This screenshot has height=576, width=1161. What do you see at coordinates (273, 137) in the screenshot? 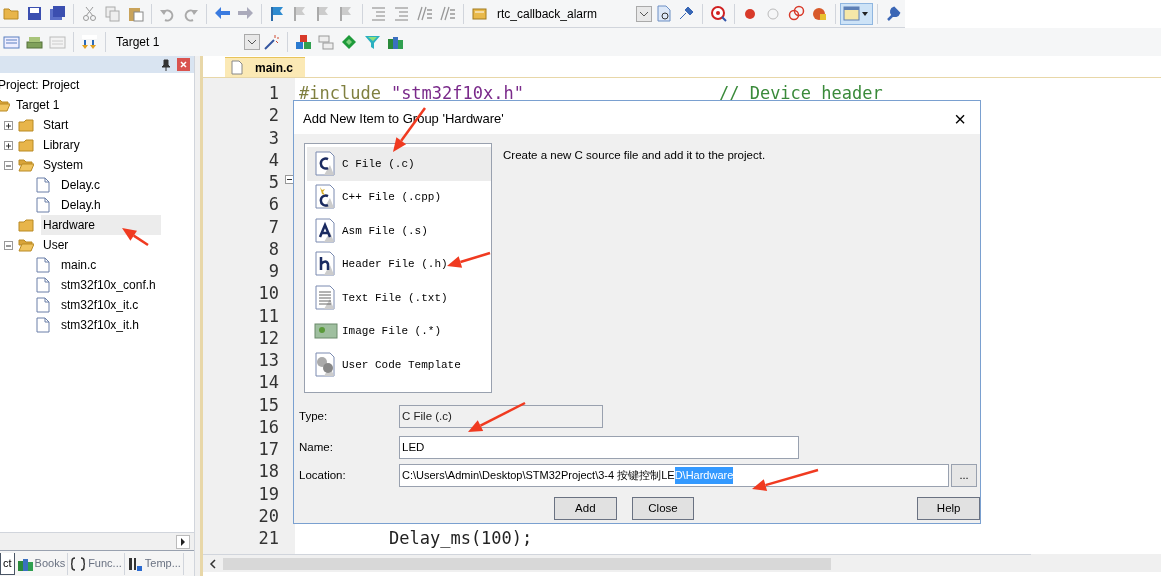
I see `line-number: 3` at bounding box center [273, 137].